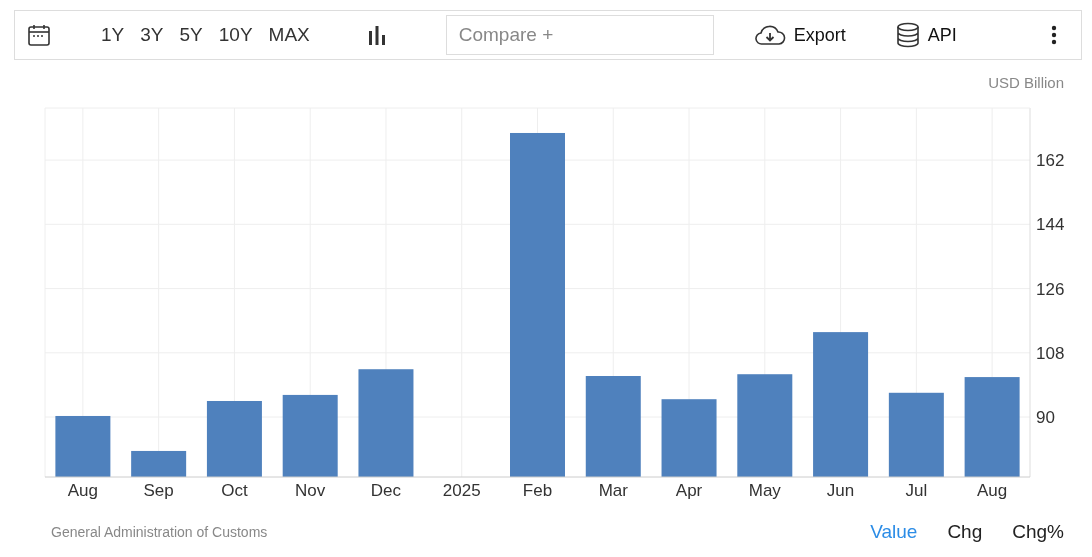  I want to click on x-tick-label: 2025, so click(461, 490).